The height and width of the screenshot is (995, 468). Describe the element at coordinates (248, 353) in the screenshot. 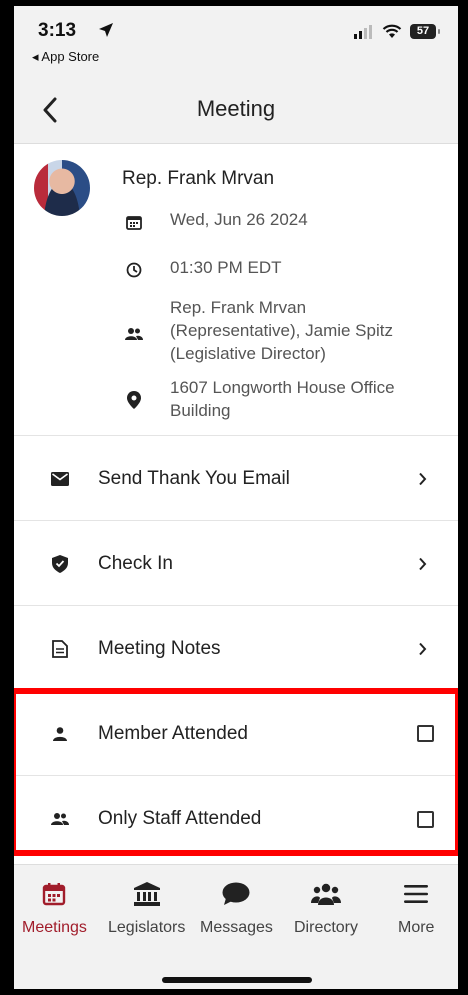

I see `attendees-line-3: (Legislative Director)` at that location.